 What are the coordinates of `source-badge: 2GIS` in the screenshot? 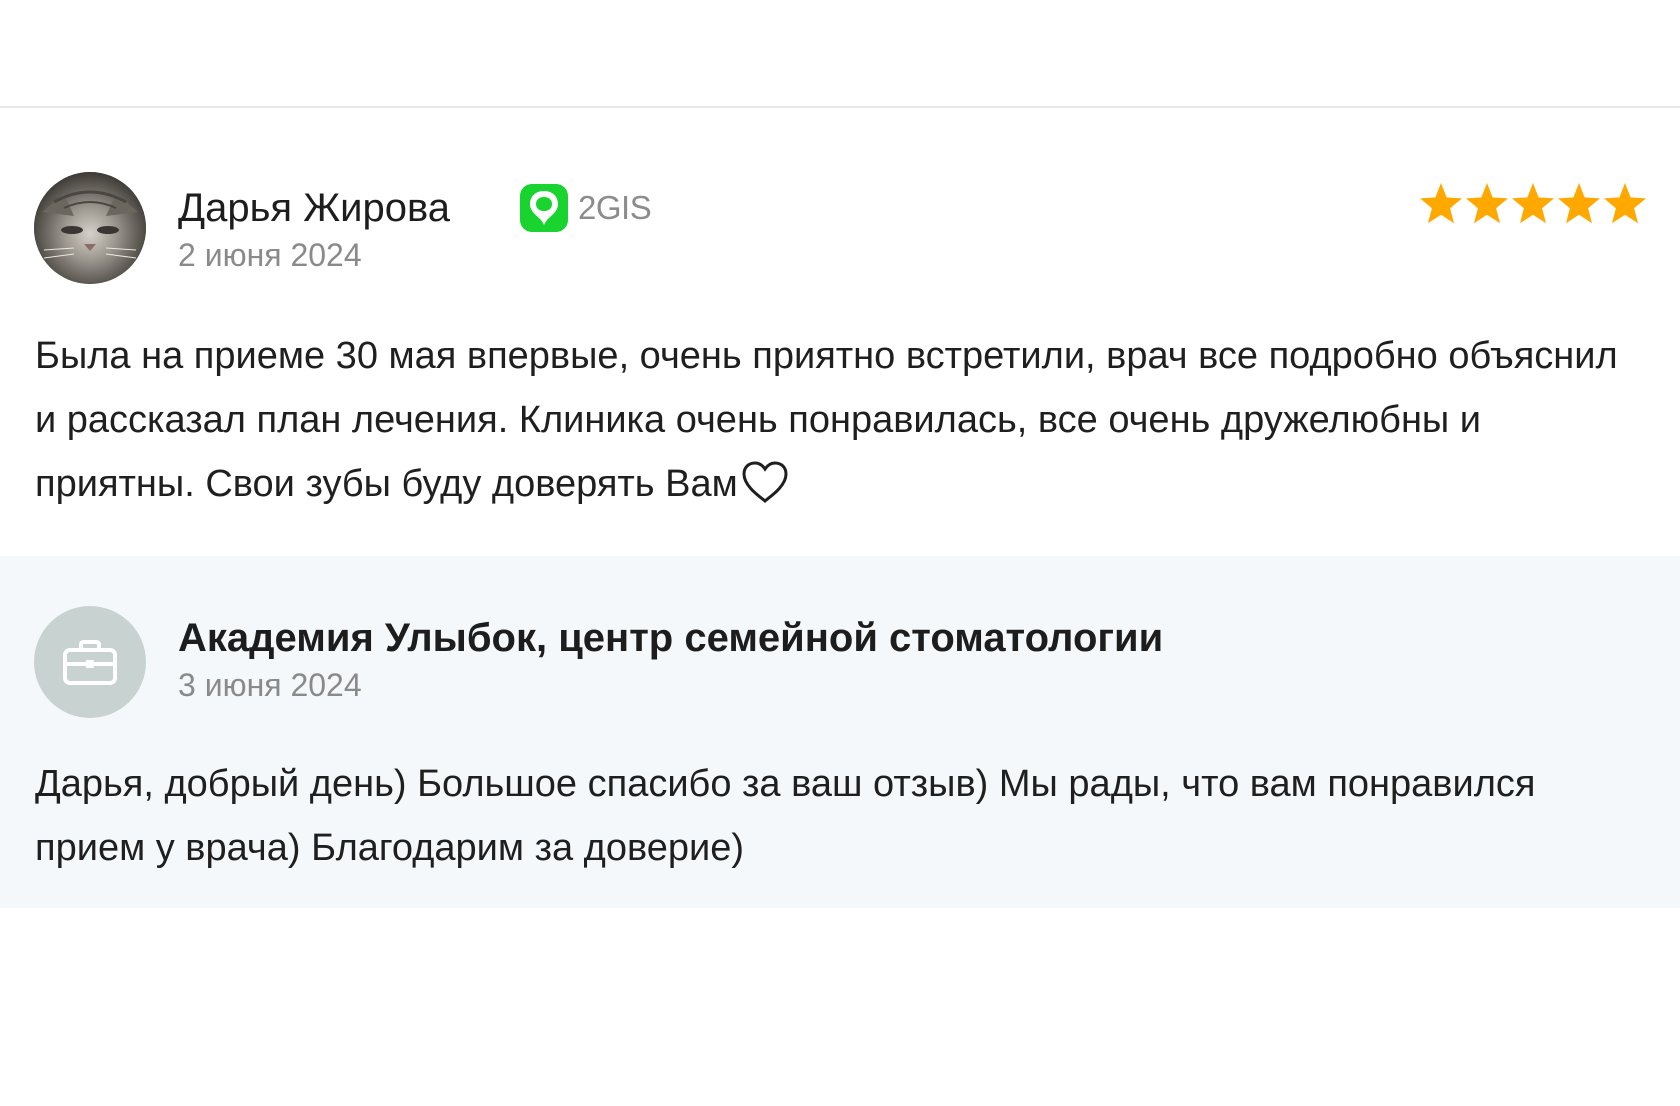 It's located at (586, 208).